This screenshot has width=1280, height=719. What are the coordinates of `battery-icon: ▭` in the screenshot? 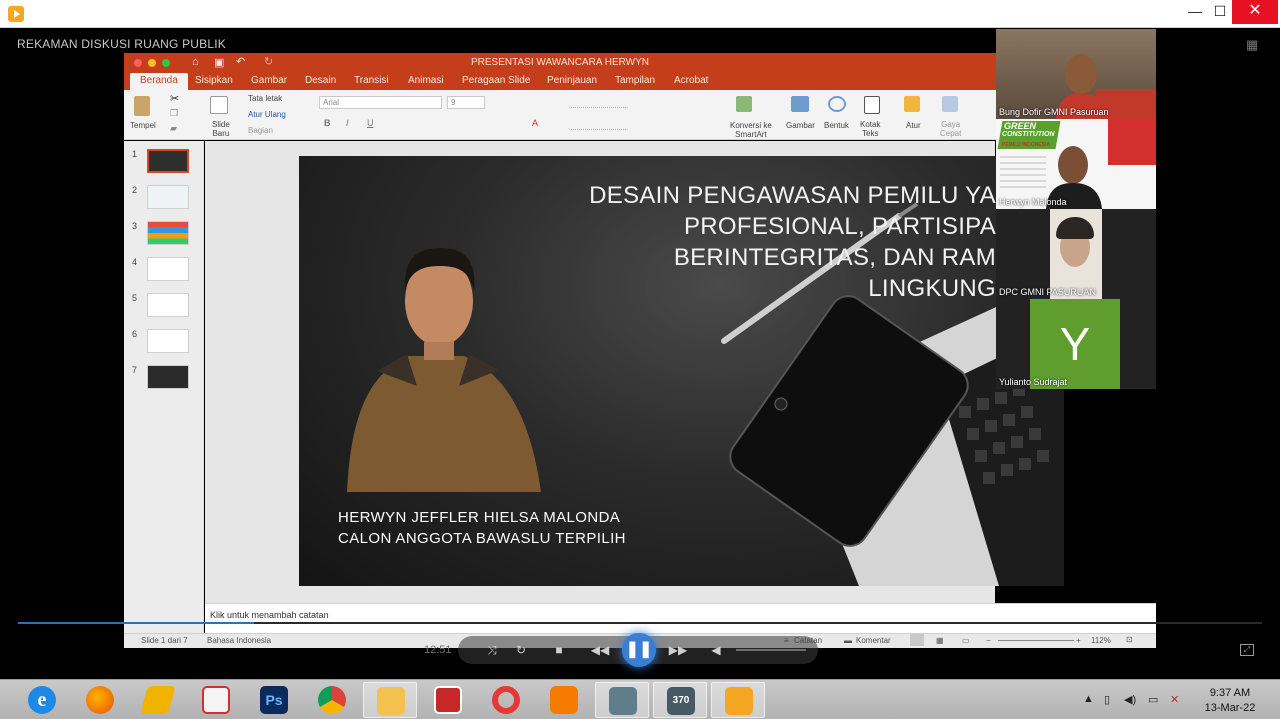 It's located at (1153, 699).